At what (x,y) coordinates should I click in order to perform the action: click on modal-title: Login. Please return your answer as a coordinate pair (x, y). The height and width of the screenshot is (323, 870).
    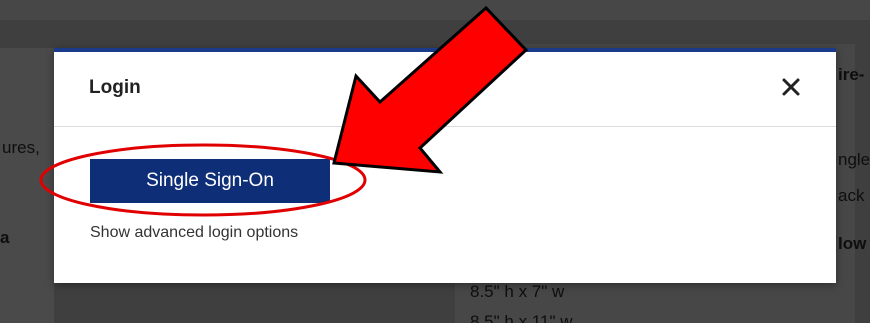
    Looking at the image, I should click on (115, 87).